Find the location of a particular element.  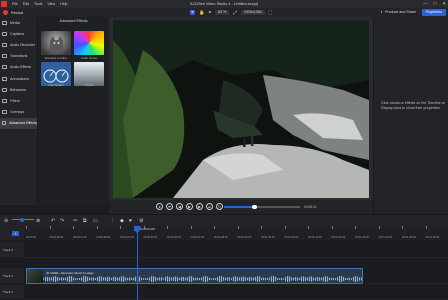

sidebar-item-filters: Filters is located at coordinates (18, 100).